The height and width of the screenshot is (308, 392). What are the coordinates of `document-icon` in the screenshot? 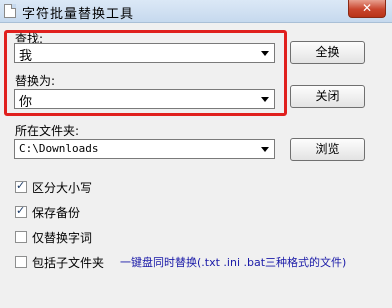 It's located at (10, 11).